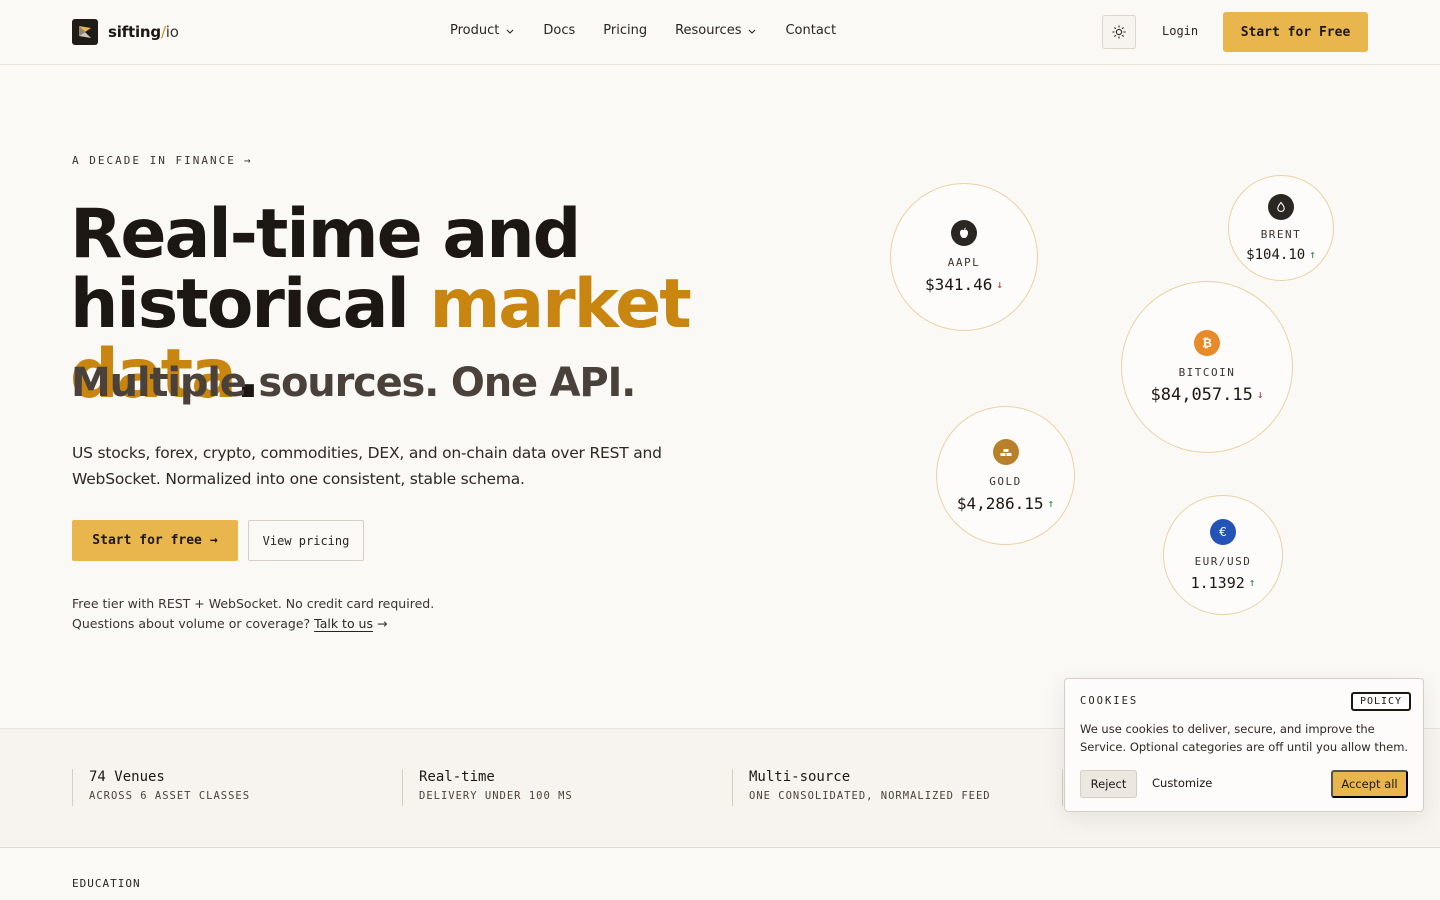  What do you see at coordinates (325, 234) in the screenshot?
I see `title-line-1: Real-time and` at bounding box center [325, 234].